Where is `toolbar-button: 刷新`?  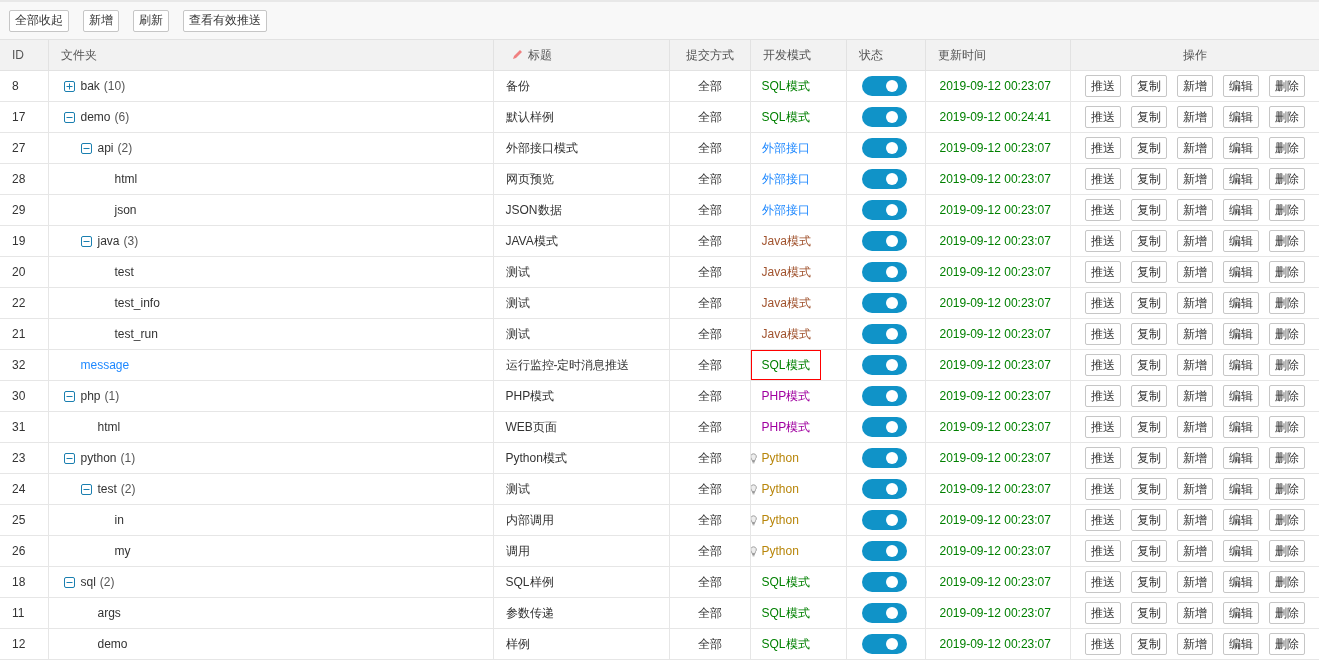
toolbar-button: 刷新 is located at coordinates (151, 20).